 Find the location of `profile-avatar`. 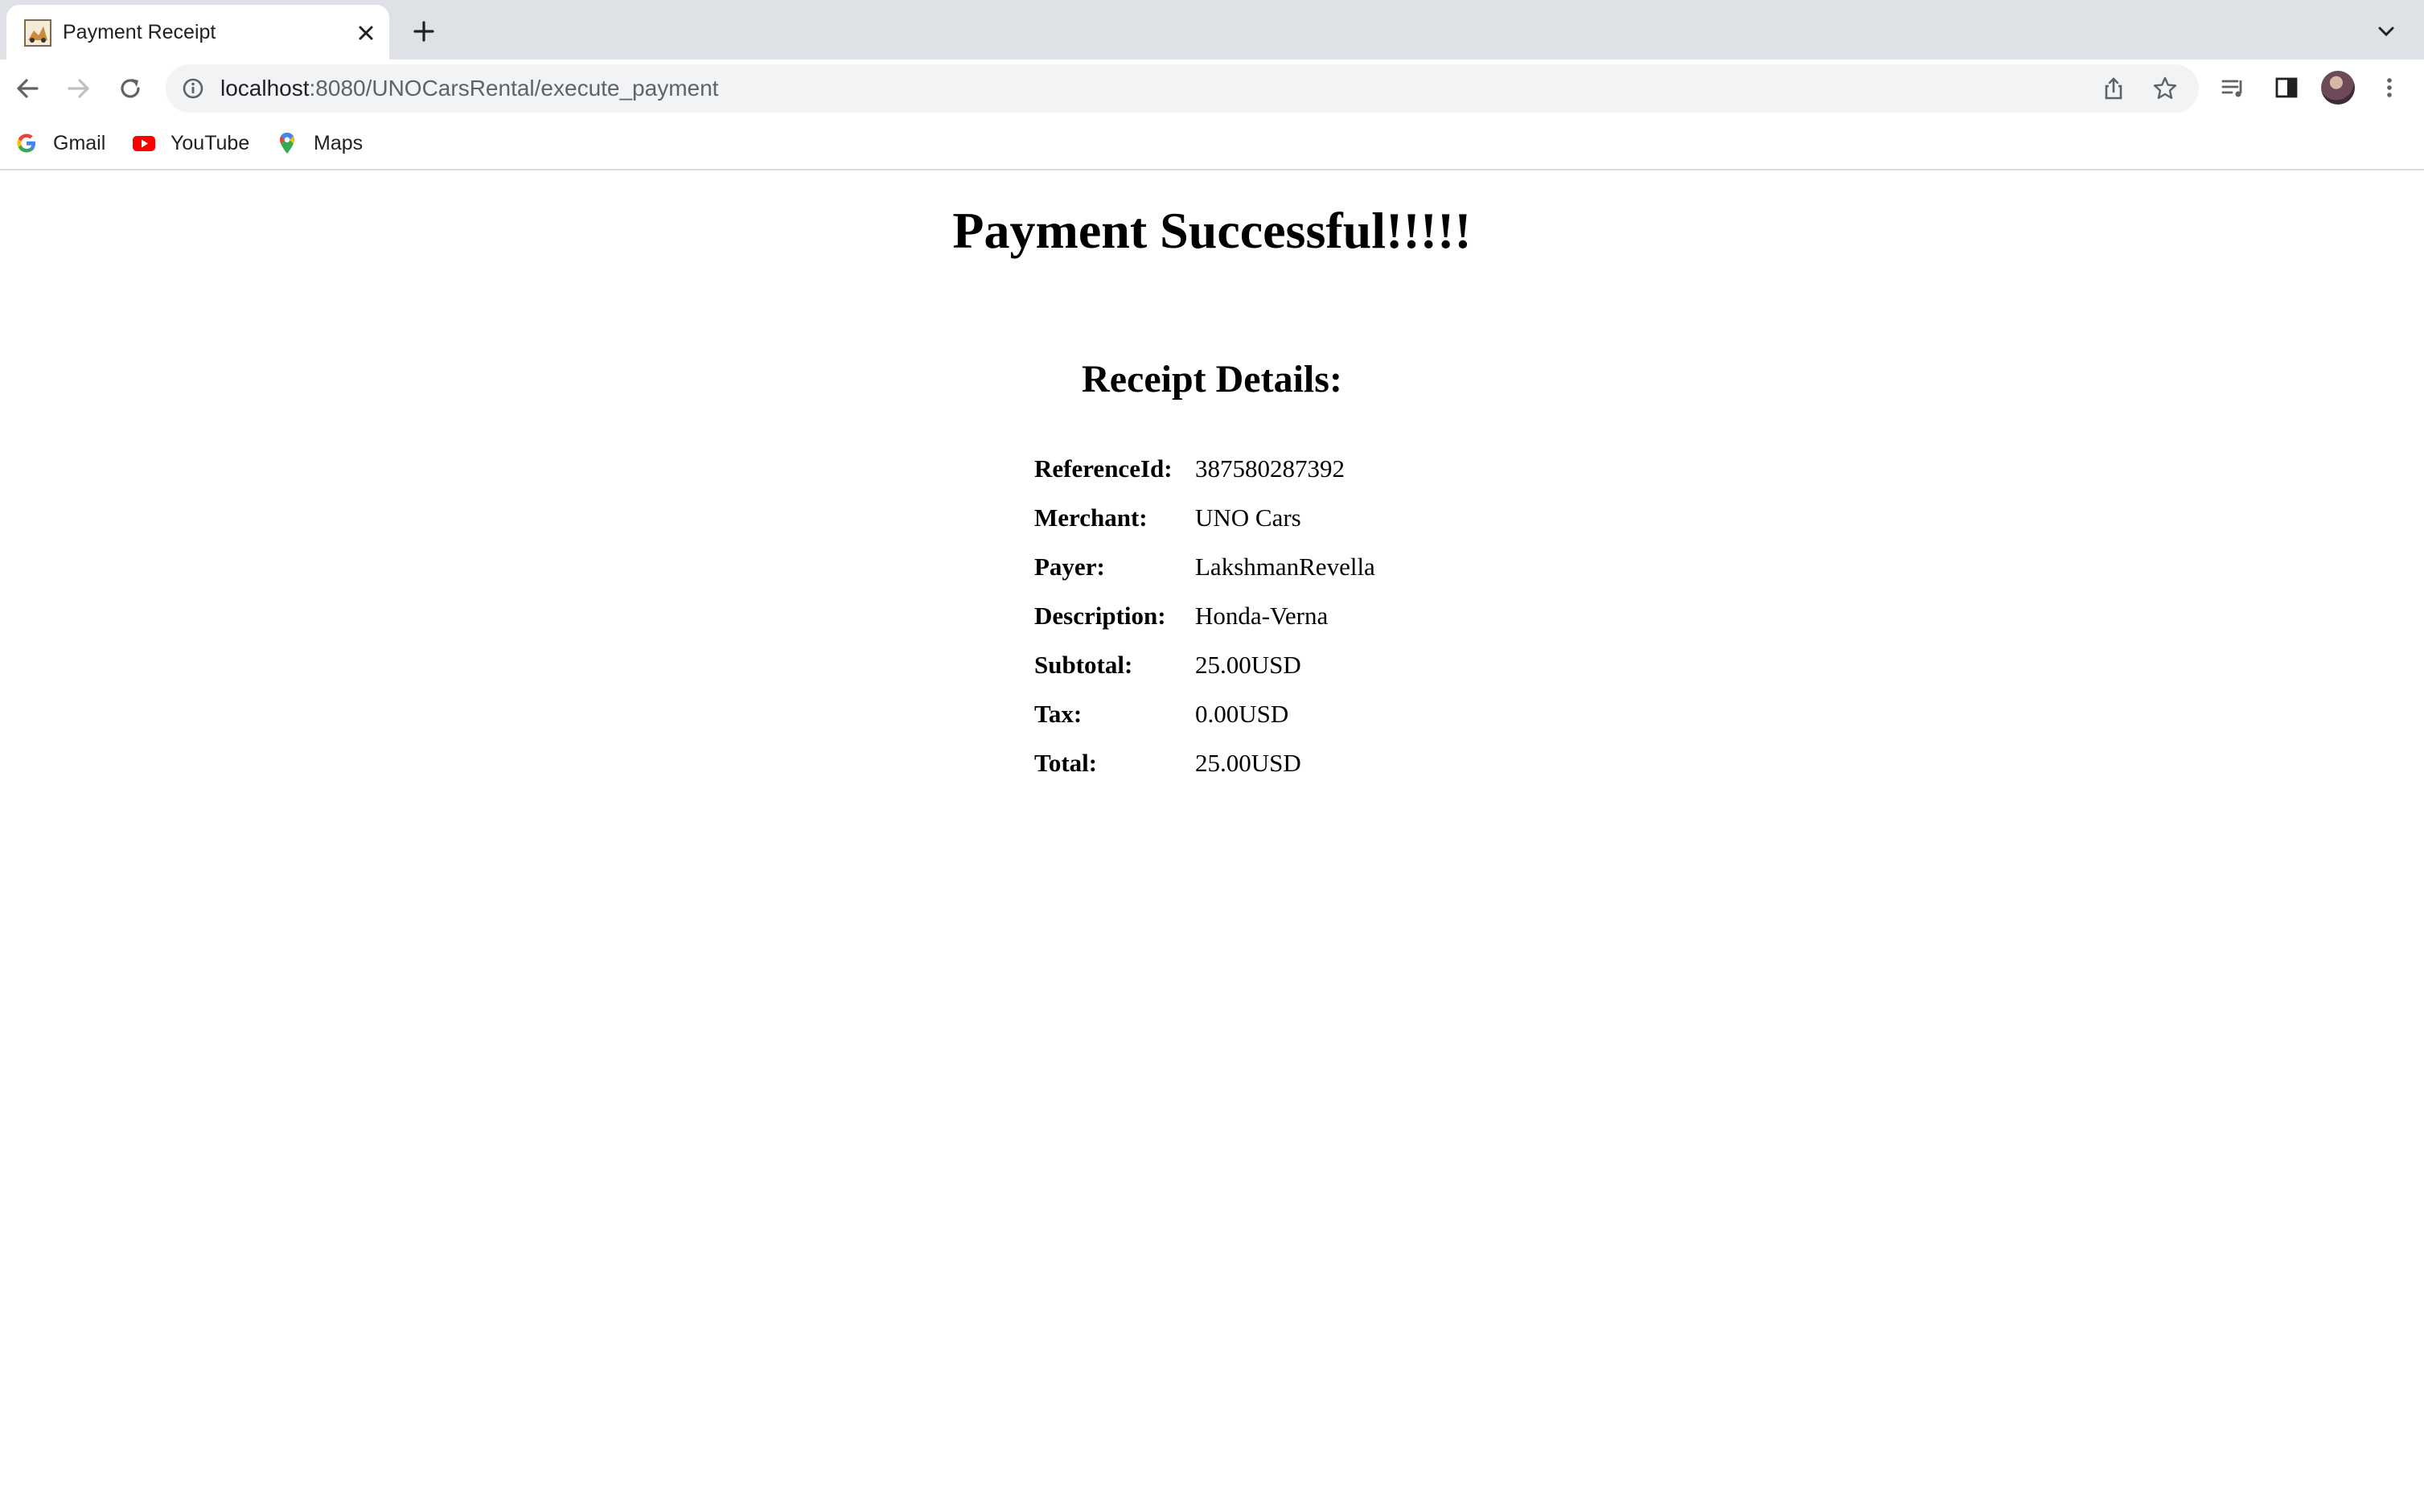

profile-avatar is located at coordinates (2338, 88).